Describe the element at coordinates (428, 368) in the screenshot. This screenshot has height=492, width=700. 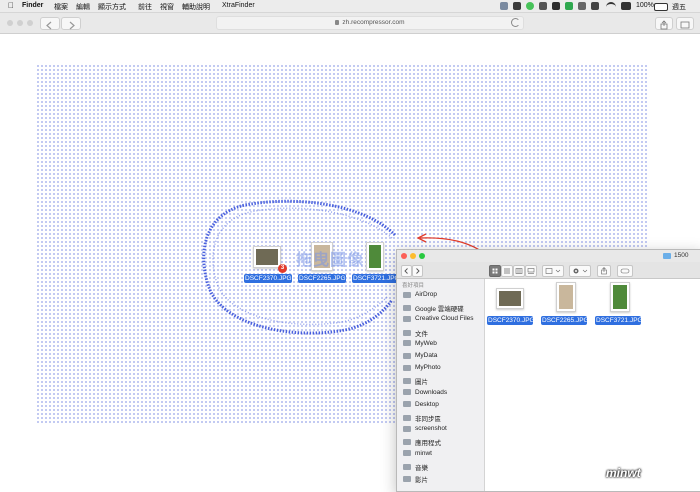
I see `sidebar-item-label: MyPhoto` at that location.